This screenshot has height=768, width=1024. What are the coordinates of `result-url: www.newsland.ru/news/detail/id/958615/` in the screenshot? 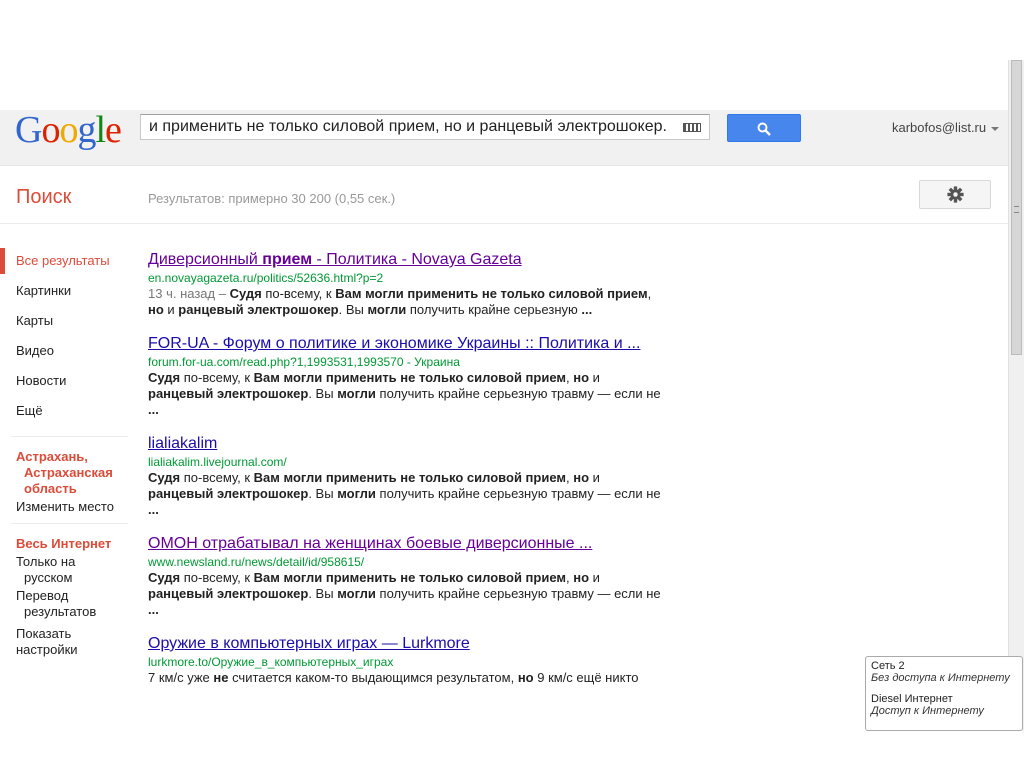 It's located at (256, 562).